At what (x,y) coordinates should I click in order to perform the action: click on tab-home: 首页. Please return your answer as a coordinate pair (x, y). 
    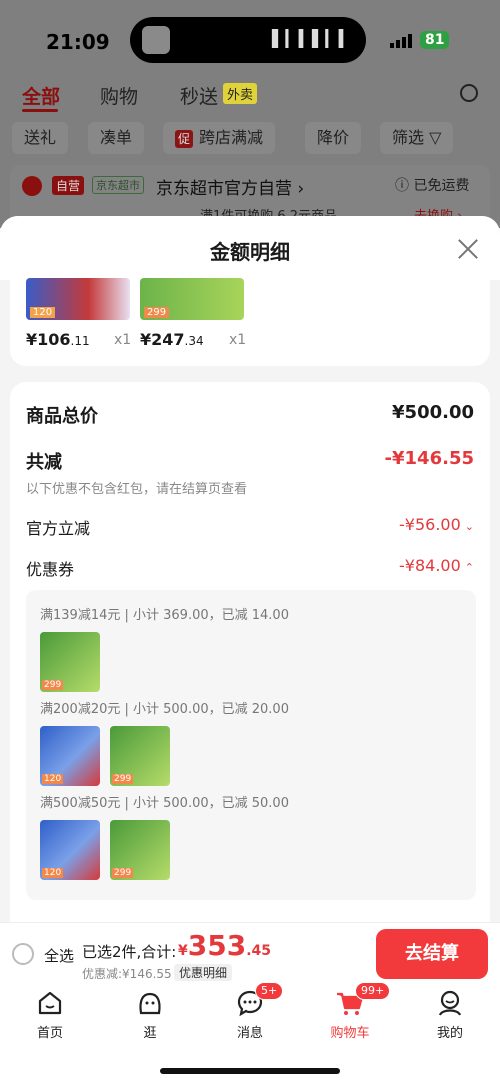
    Looking at the image, I should click on (50, 1014).